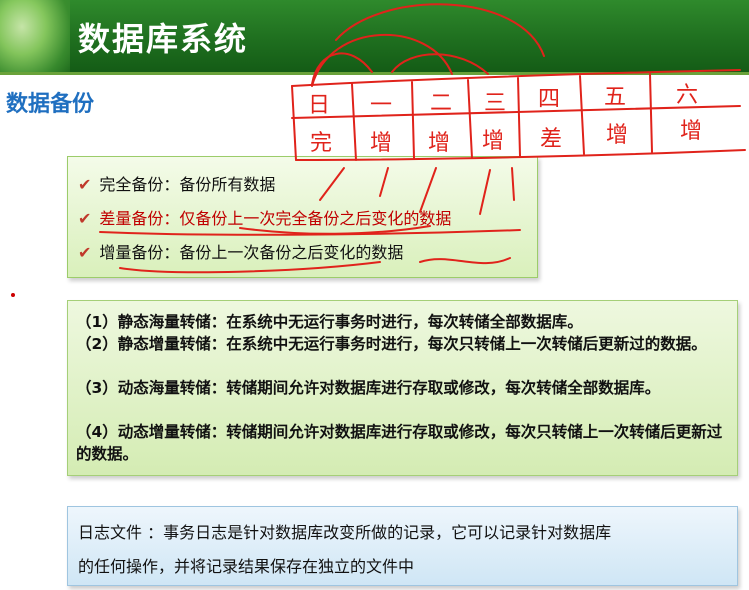 This screenshot has height=590, width=749. What do you see at coordinates (294, 123) in the screenshot?
I see `annotation-grid-left` at bounding box center [294, 123].